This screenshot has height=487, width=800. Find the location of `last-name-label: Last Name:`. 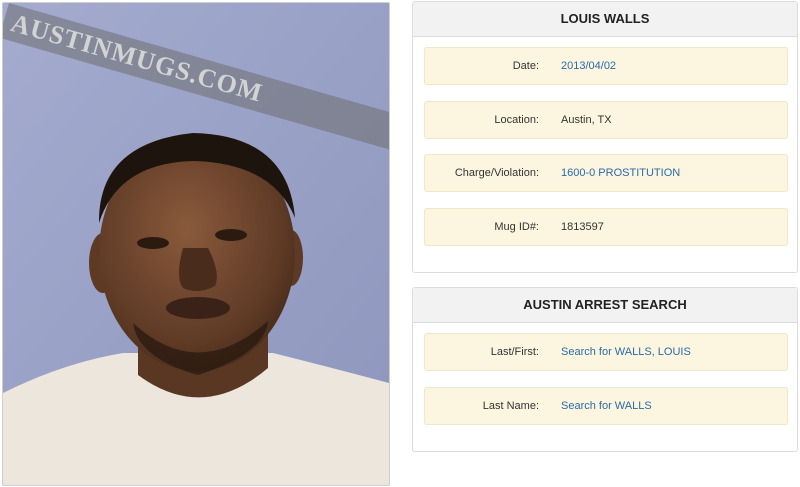

last-name-label: Last Name: is located at coordinates (510, 406).